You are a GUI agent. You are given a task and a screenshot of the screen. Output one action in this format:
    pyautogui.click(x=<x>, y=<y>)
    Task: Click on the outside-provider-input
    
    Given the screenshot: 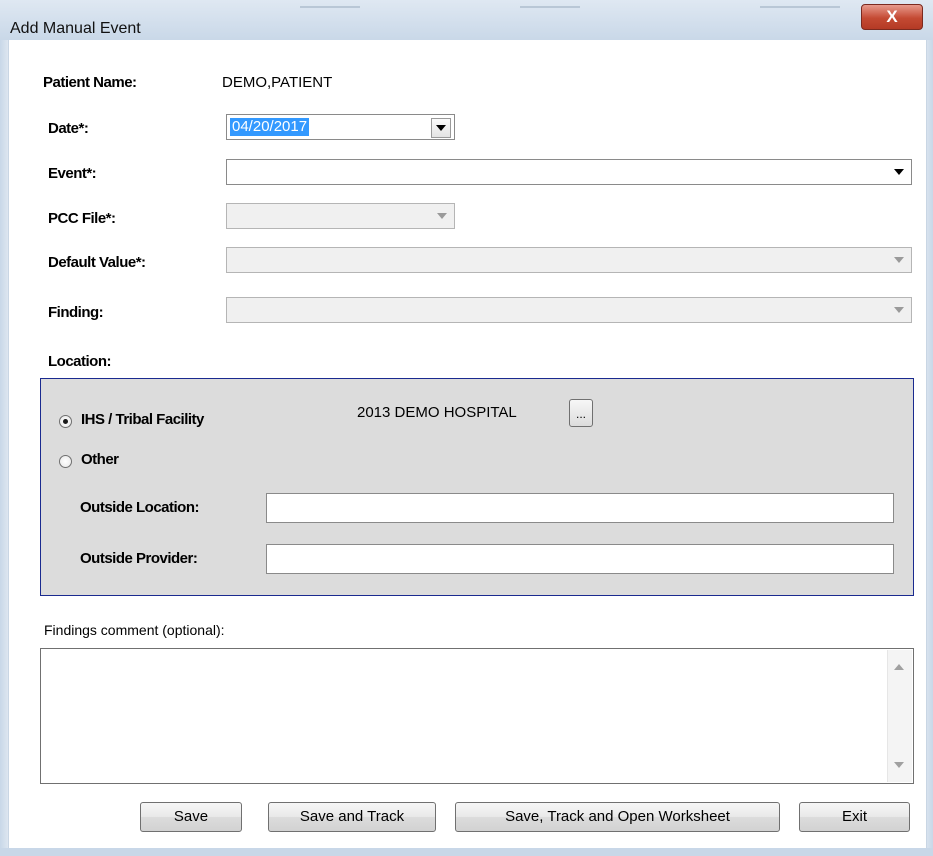 What is the action you would take?
    pyautogui.click(x=580, y=559)
    